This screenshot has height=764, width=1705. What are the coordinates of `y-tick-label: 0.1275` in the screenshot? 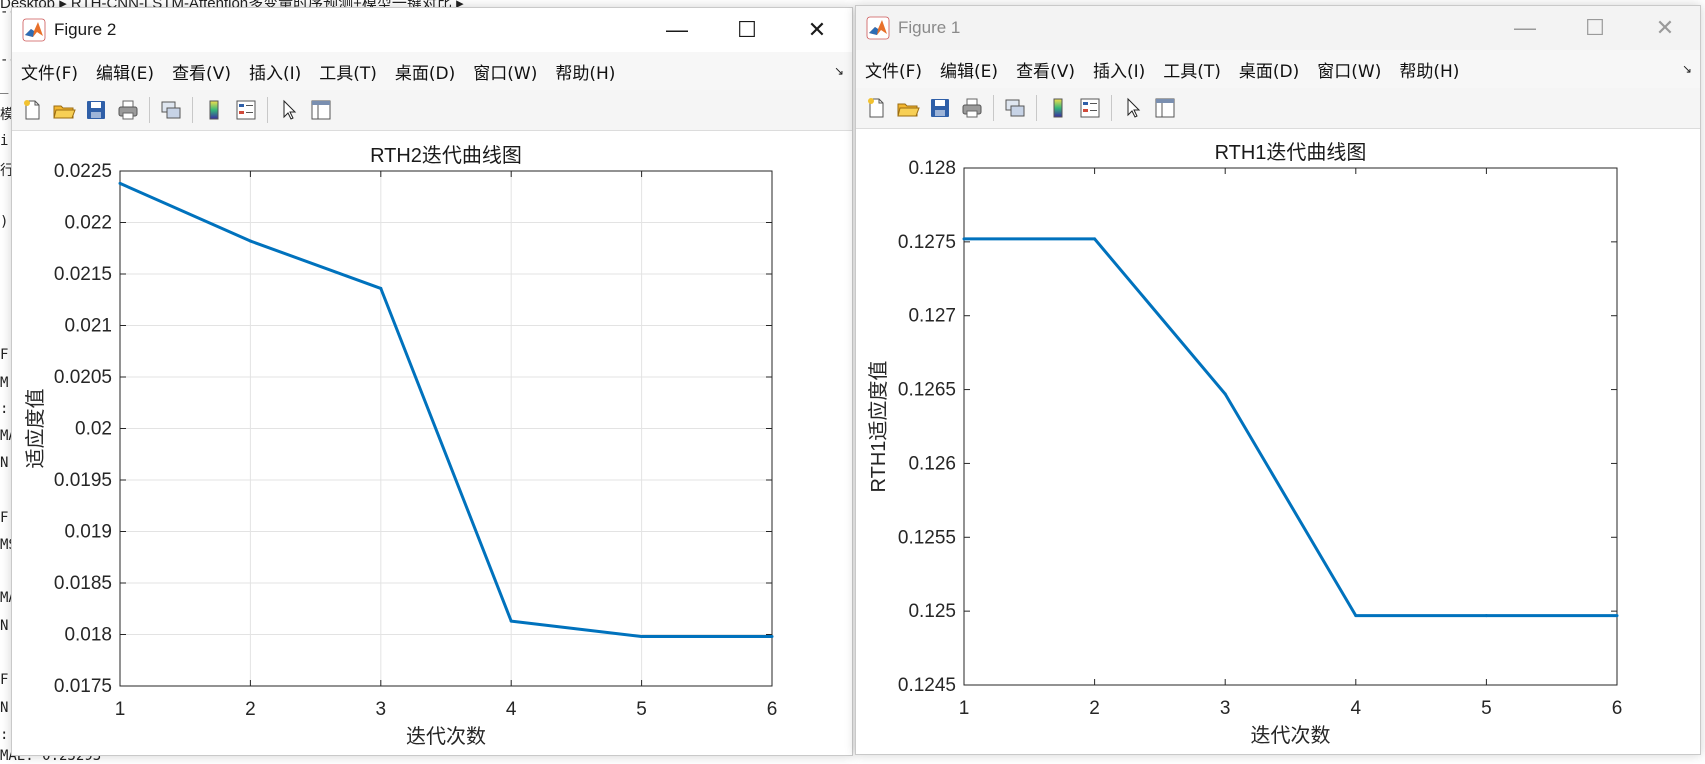 It's located at (927, 242).